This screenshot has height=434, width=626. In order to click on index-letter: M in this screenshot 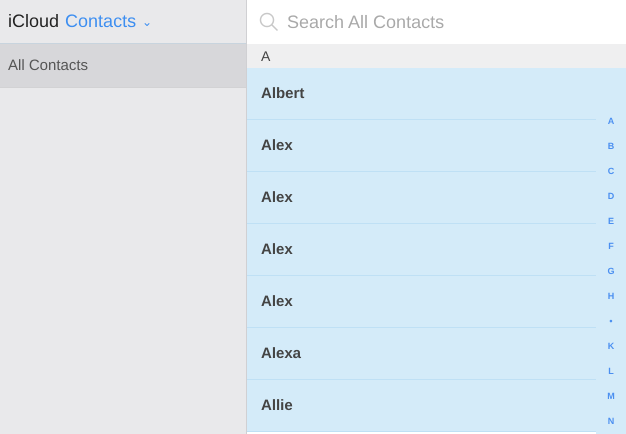, I will do `click(611, 395)`.